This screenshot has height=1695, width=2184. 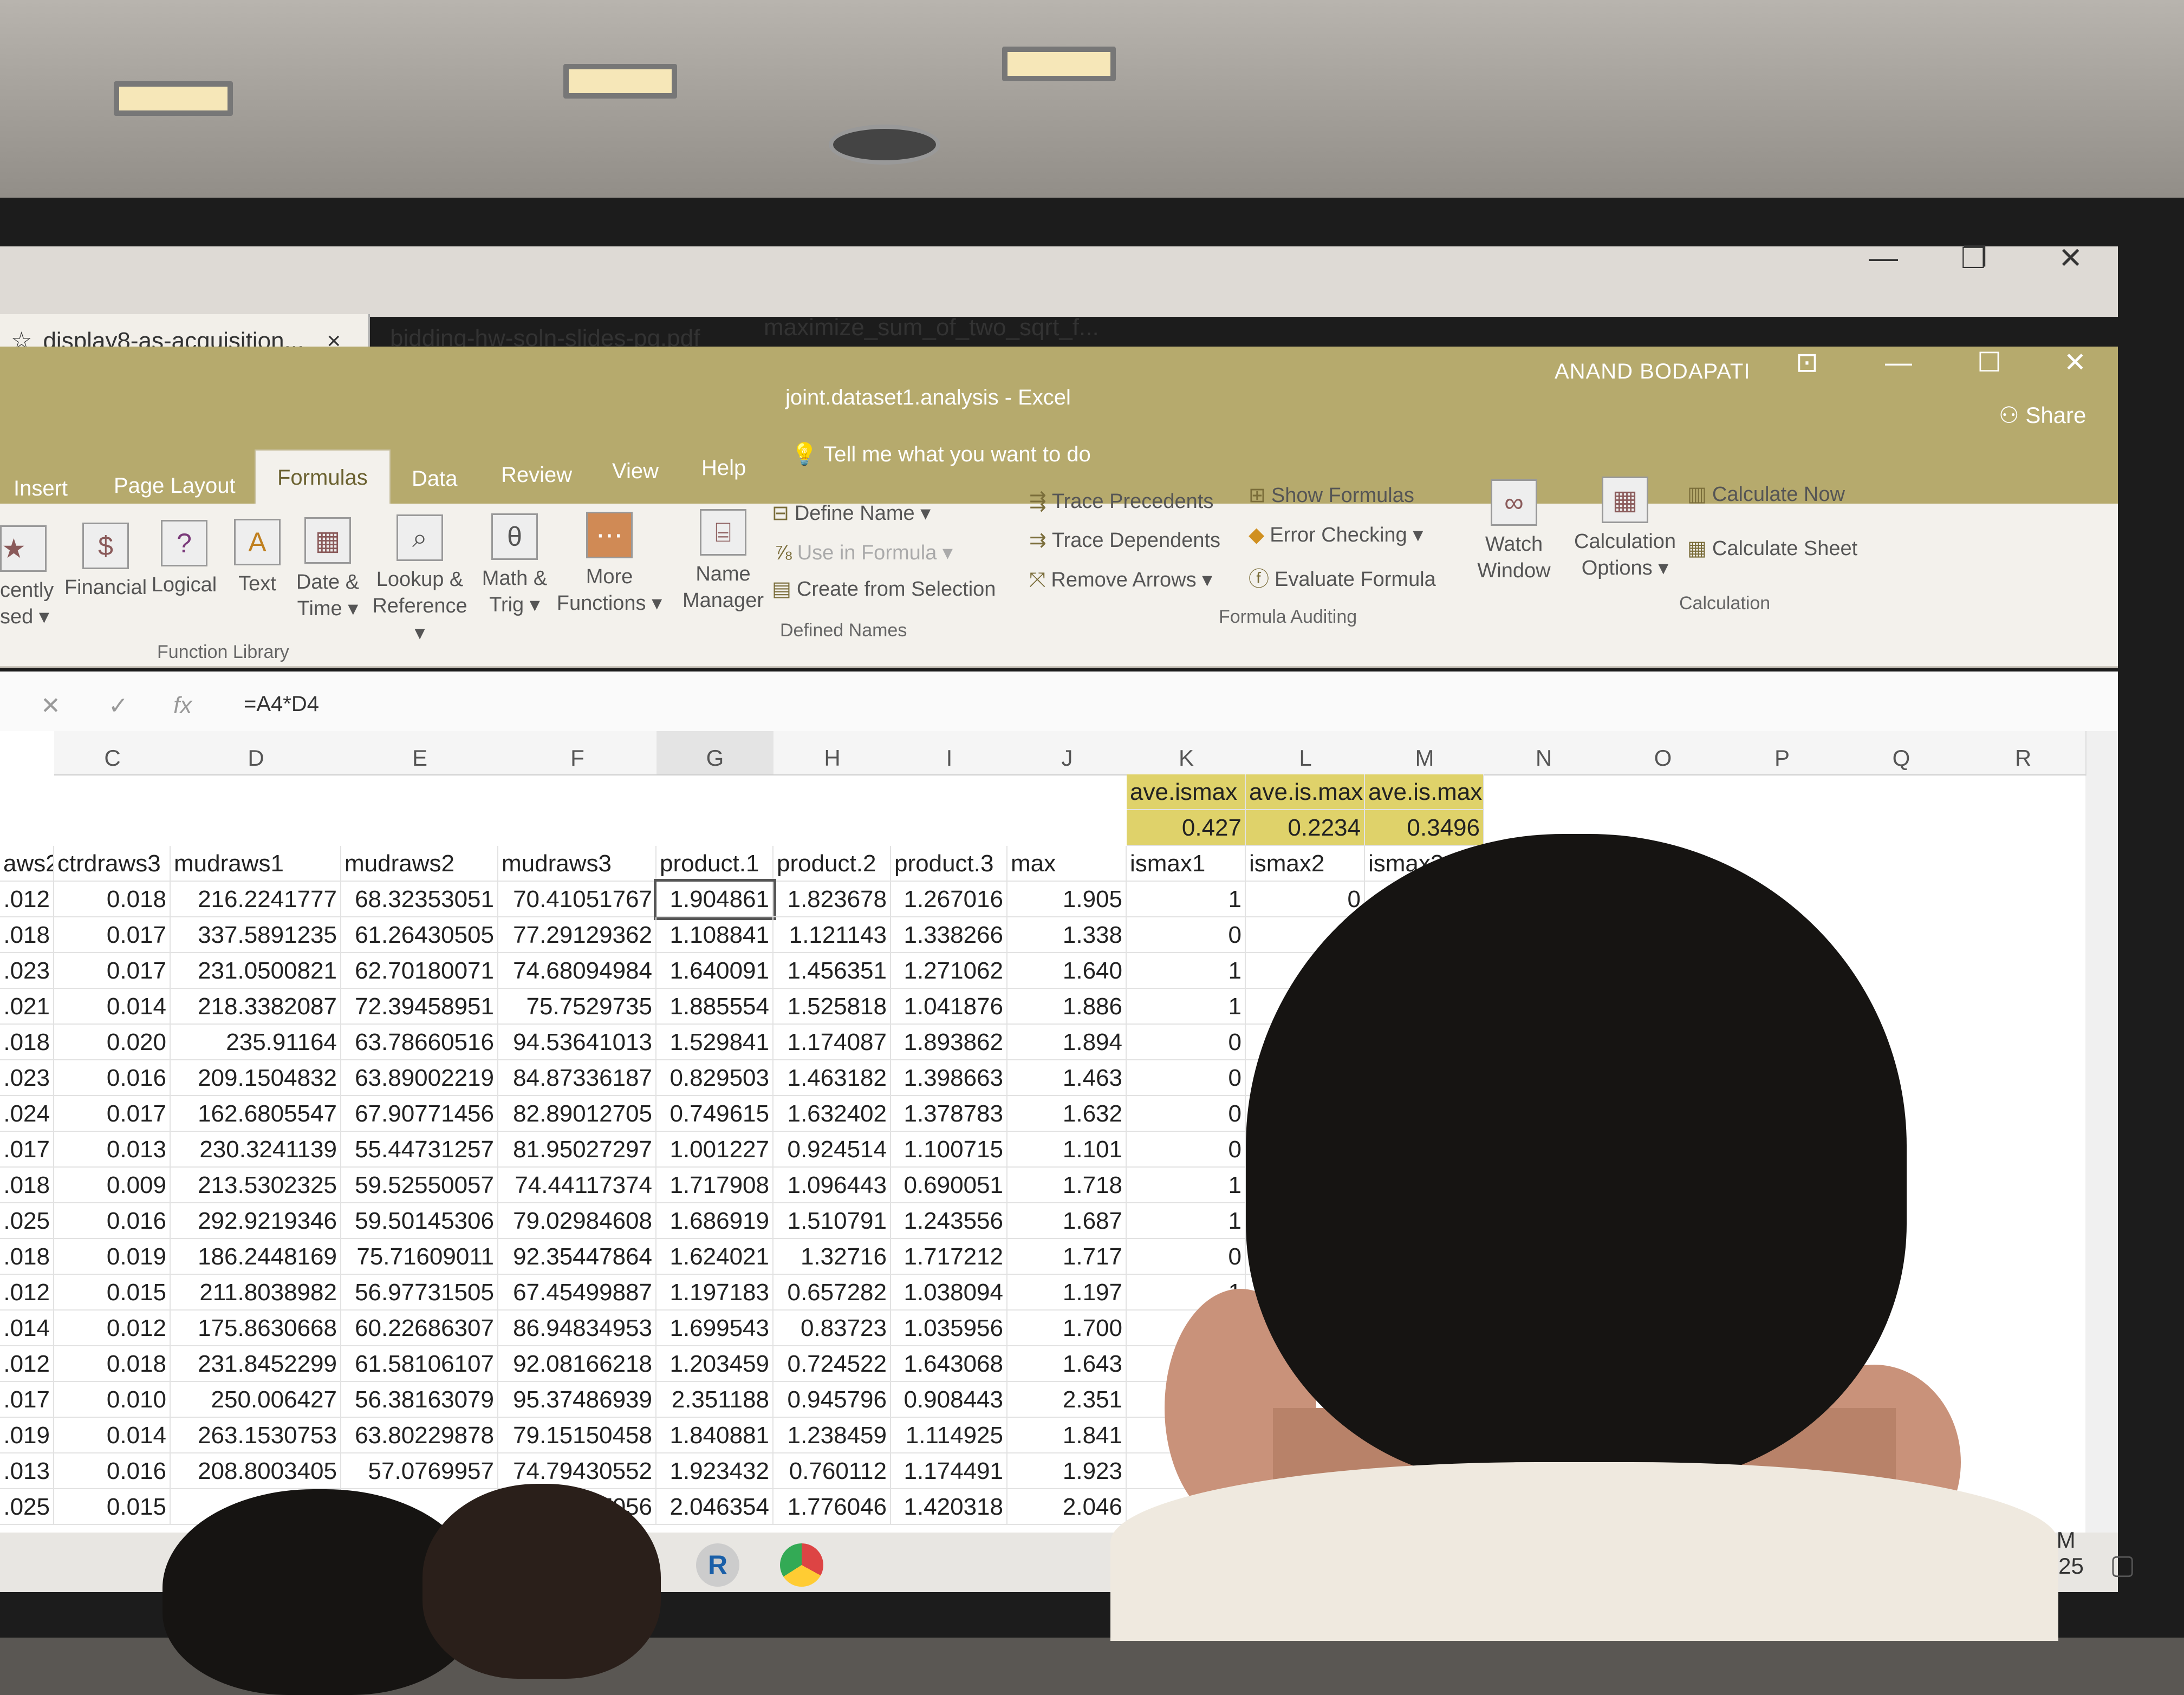 I want to click on table-cell: 1.001227, so click(x=715, y=1150).